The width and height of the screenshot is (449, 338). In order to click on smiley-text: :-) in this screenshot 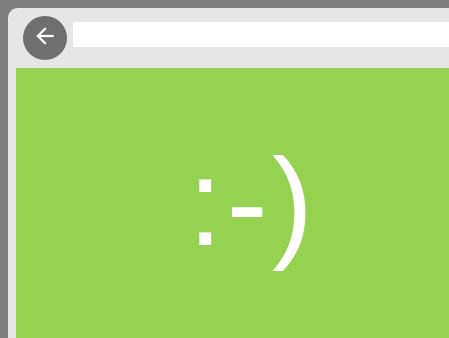, I will do `click(253, 203)`.